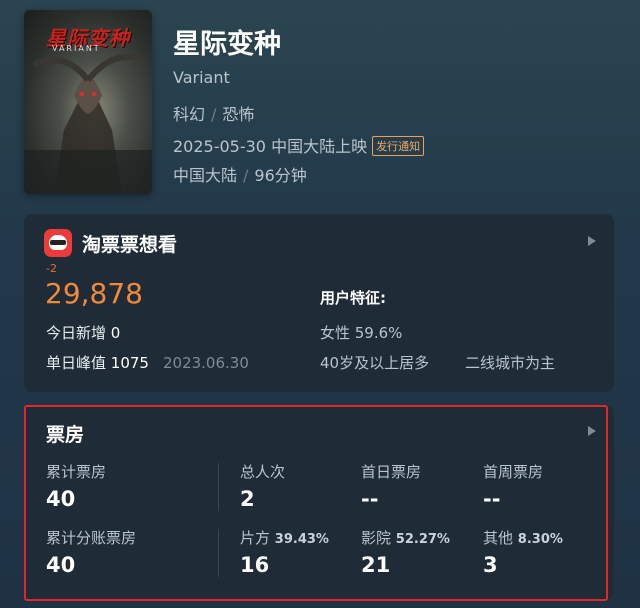 This screenshot has width=640, height=608. I want to click on stat-first-day-box-office: 首日票房 --, so click(391, 487).